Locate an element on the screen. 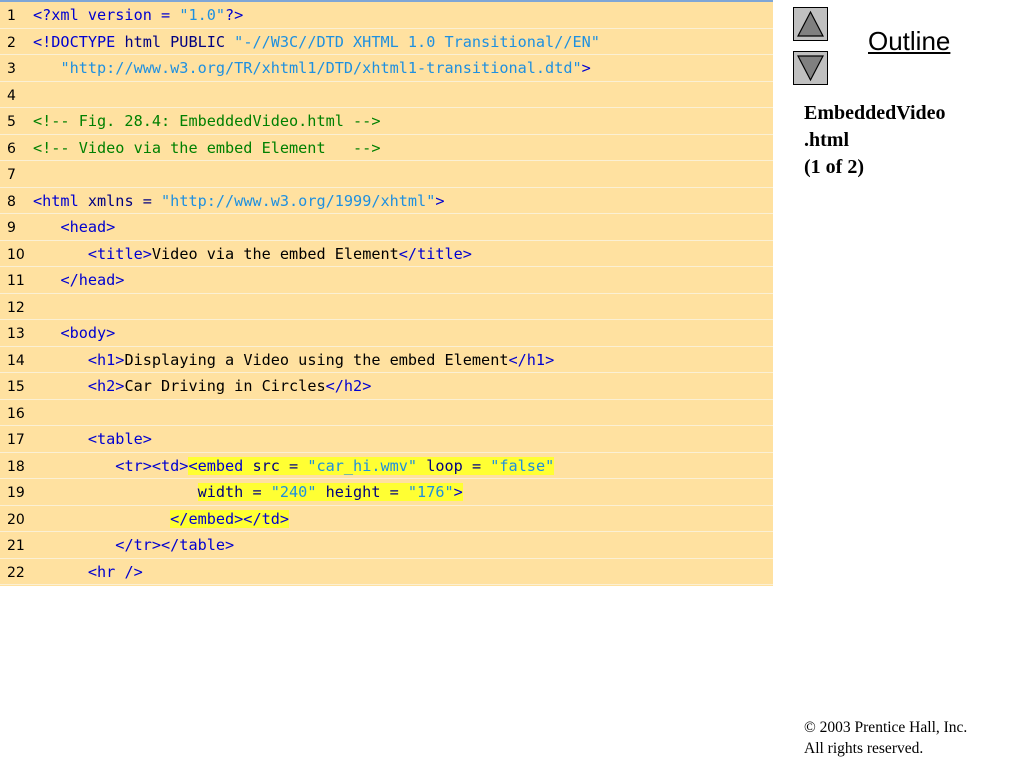  line-number: 1 is located at coordinates (11, 16).